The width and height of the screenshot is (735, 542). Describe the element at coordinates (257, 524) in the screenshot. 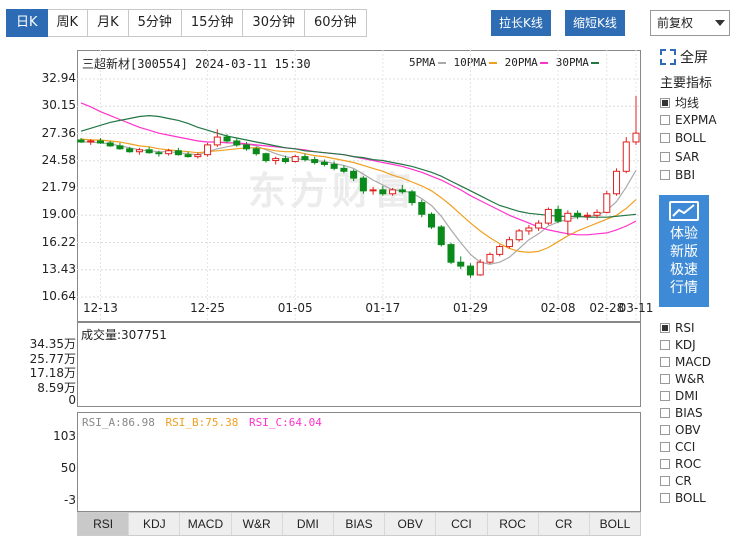

I see `btab-wr: W&R` at that location.